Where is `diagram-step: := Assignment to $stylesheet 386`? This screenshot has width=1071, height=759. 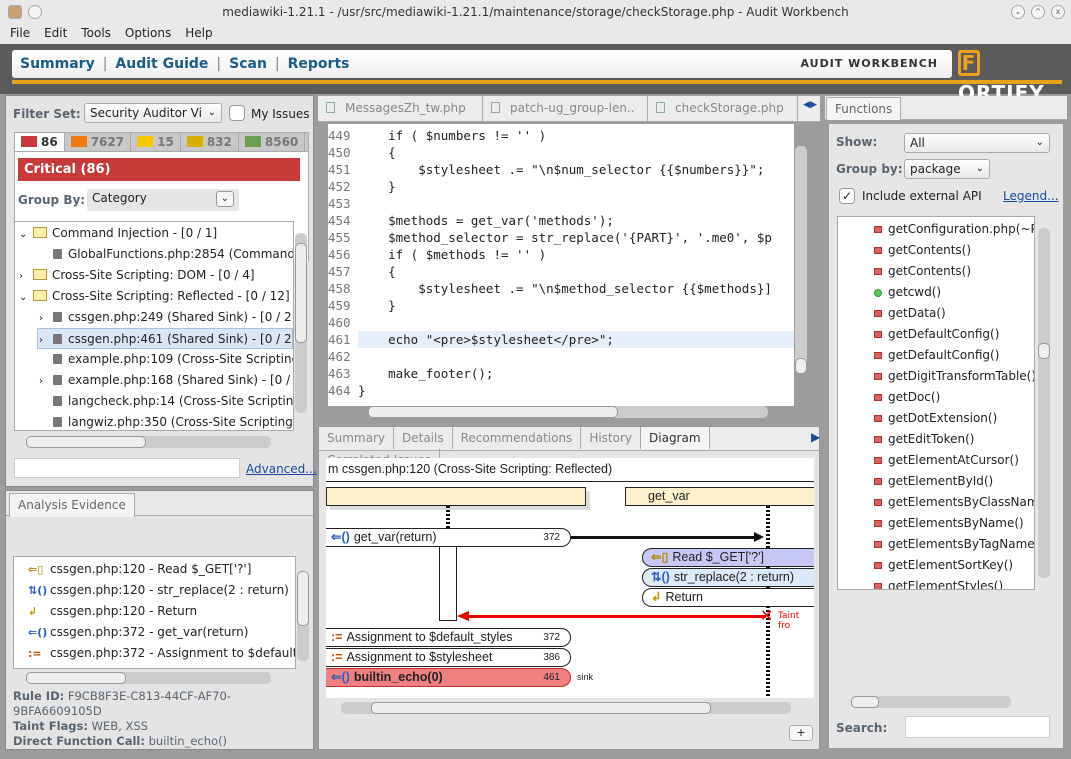
diagram-step: := Assignment to $stylesheet 386 is located at coordinates (448, 657).